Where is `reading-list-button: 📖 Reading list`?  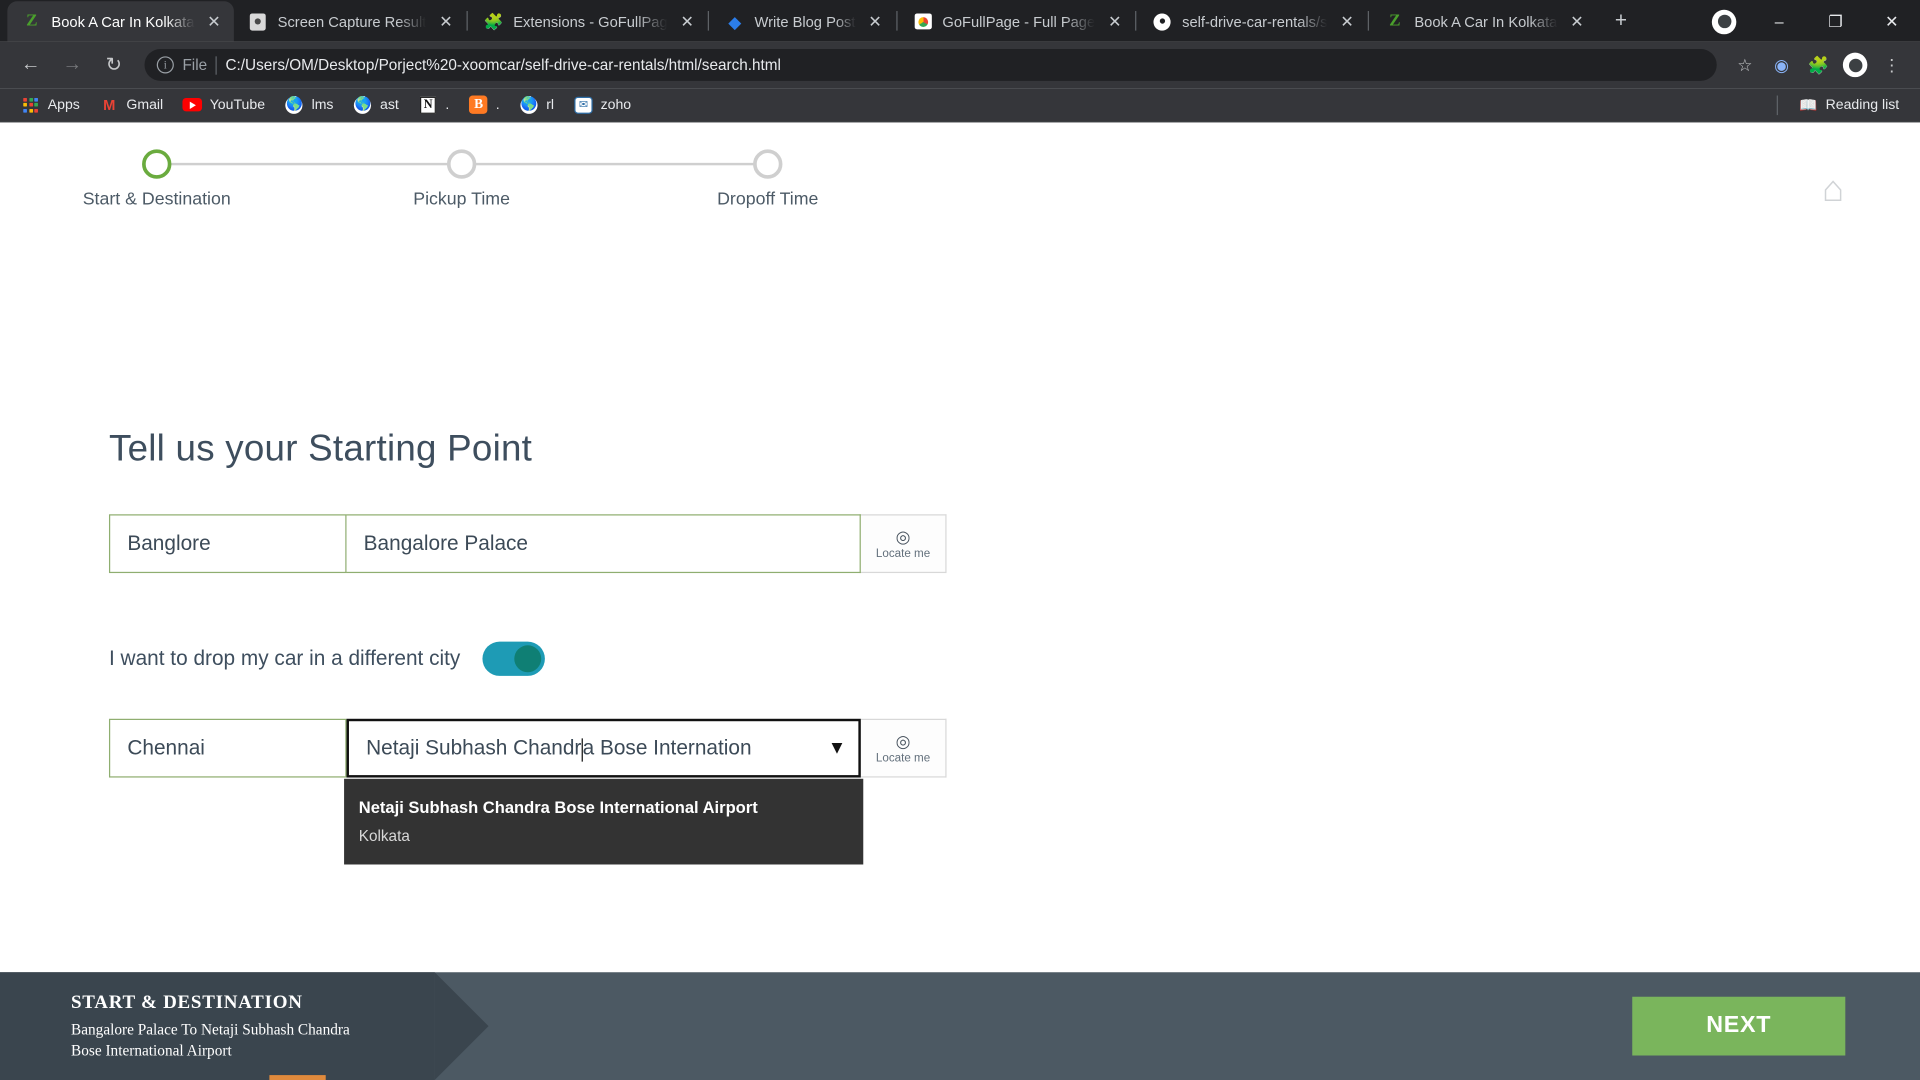
reading-list-button: 📖 Reading list is located at coordinates (1849, 104).